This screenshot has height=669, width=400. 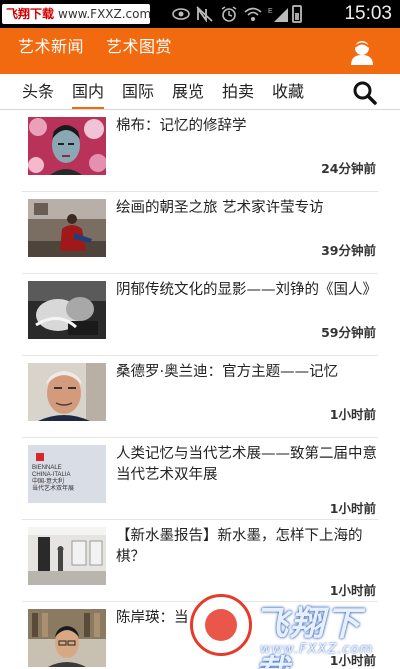 I want to click on news-time: 59分钟前, so click(x=348, y=332).